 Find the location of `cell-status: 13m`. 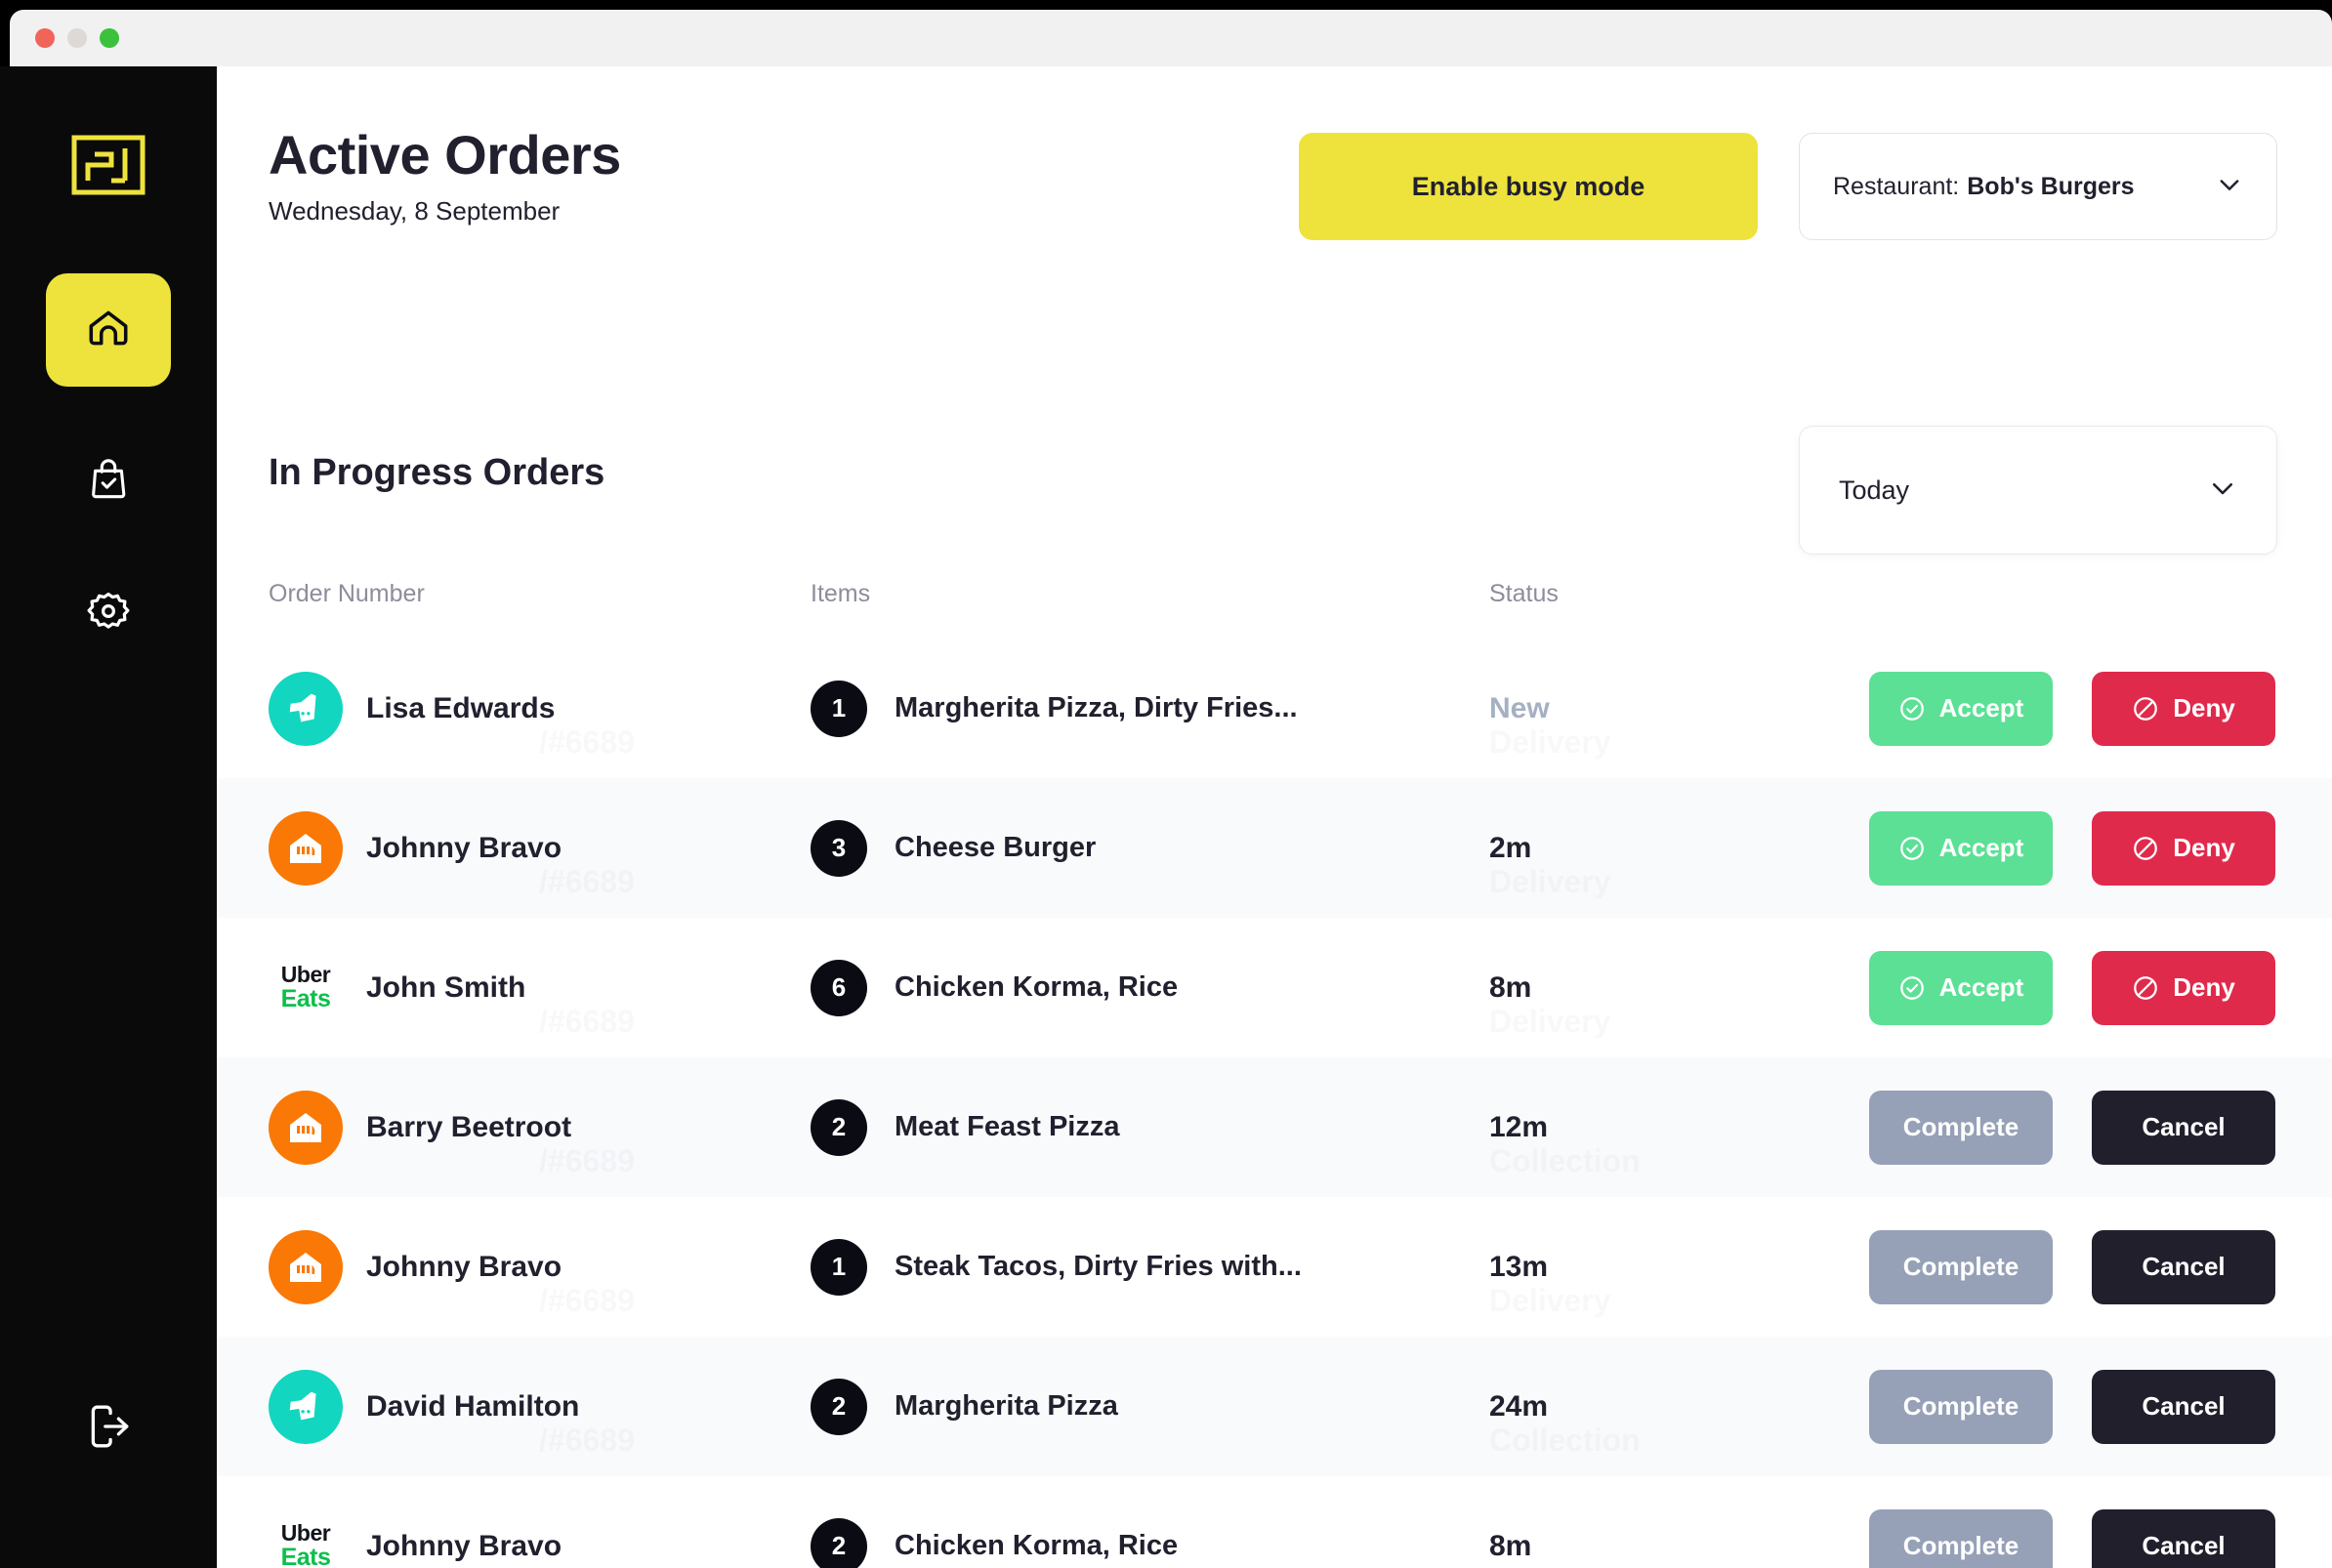

cell-status: 13m is located at coordinates (1519, 1267).